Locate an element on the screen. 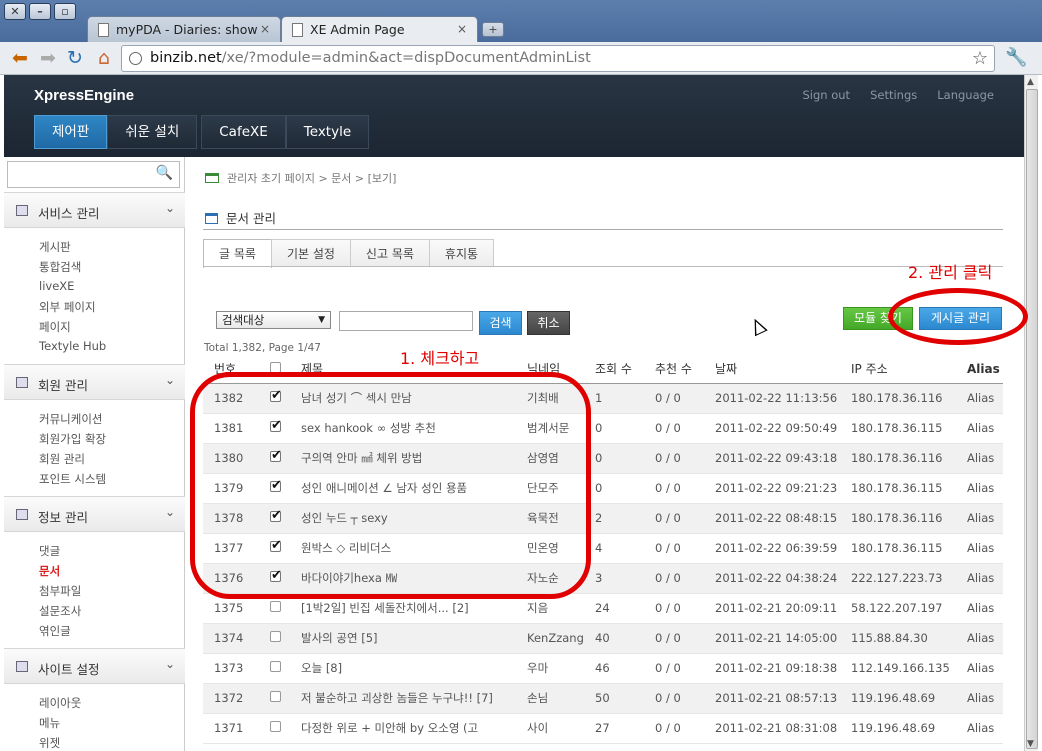 This screenshot has width=1042, height=751. nav-cafexe: CafeXE is located at coordinates (243, 132).